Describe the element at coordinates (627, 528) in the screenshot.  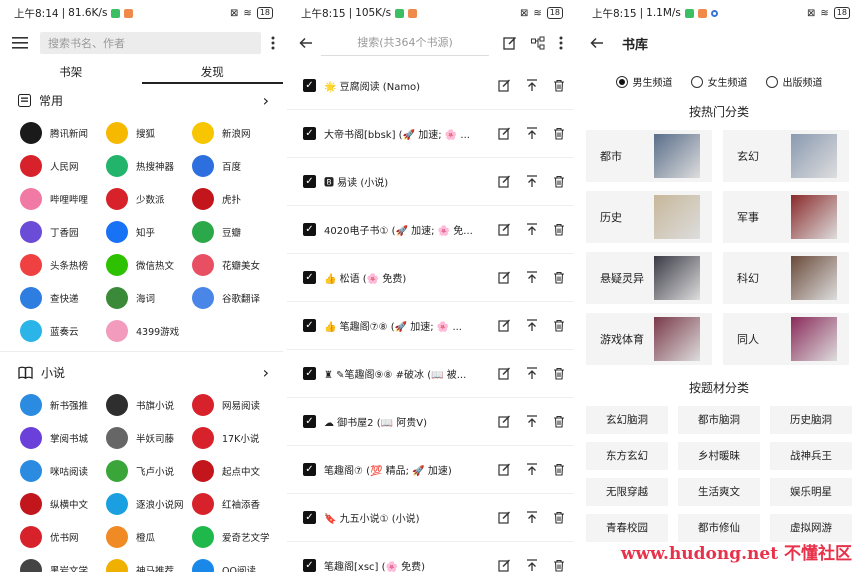
I see `topic-tag: 青春校园` at that location.